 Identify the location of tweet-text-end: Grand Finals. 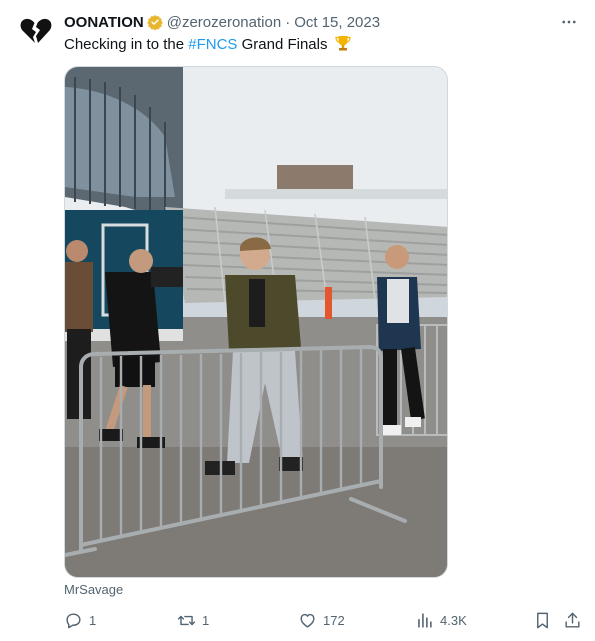
(282, 44).